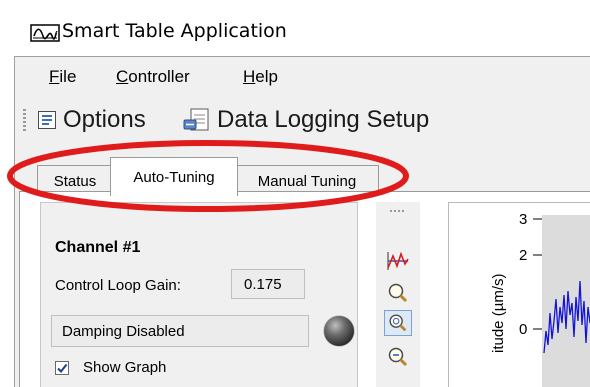 Image resolution: width=590 pixels, height=387 pixels. I want to click on status-led-indicator, so click(339, 331).